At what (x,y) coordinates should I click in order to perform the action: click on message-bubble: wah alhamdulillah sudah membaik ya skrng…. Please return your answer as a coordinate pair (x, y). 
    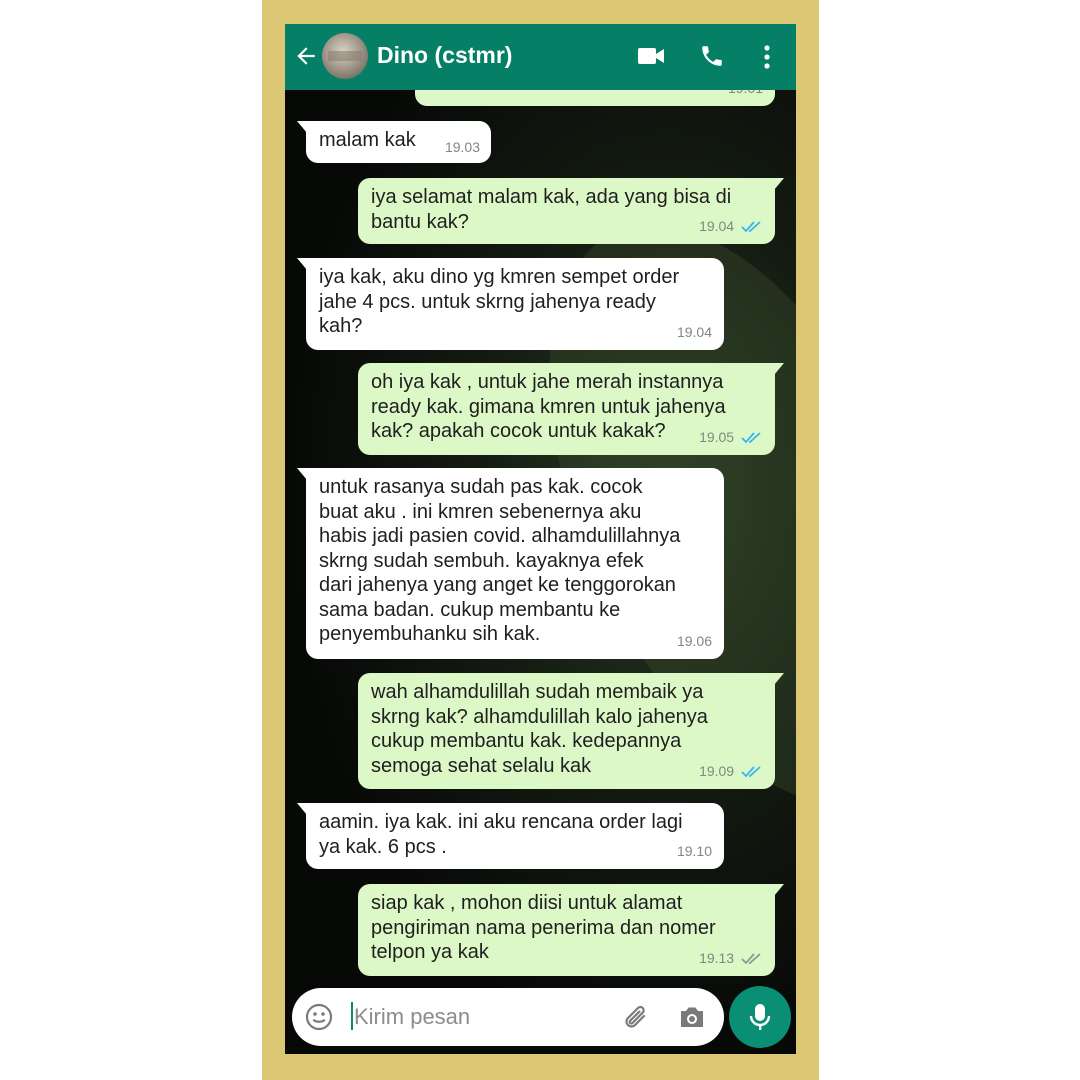
    Looking at the image, I should click on (571, 731).